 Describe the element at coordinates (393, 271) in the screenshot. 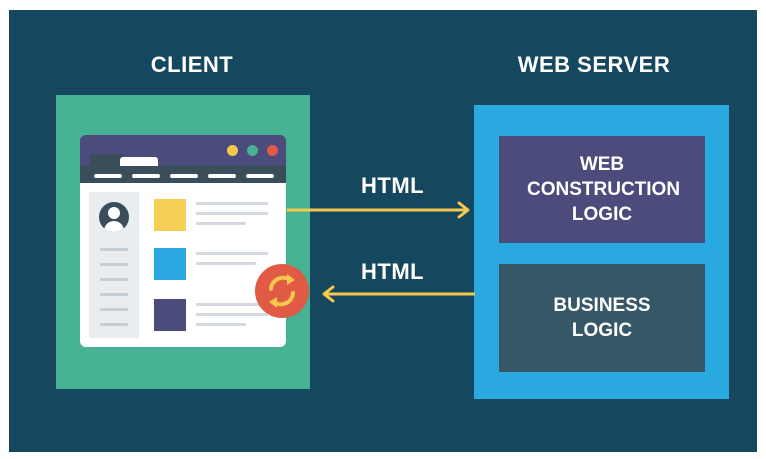

I see `html-response-label: HTML` at that location.